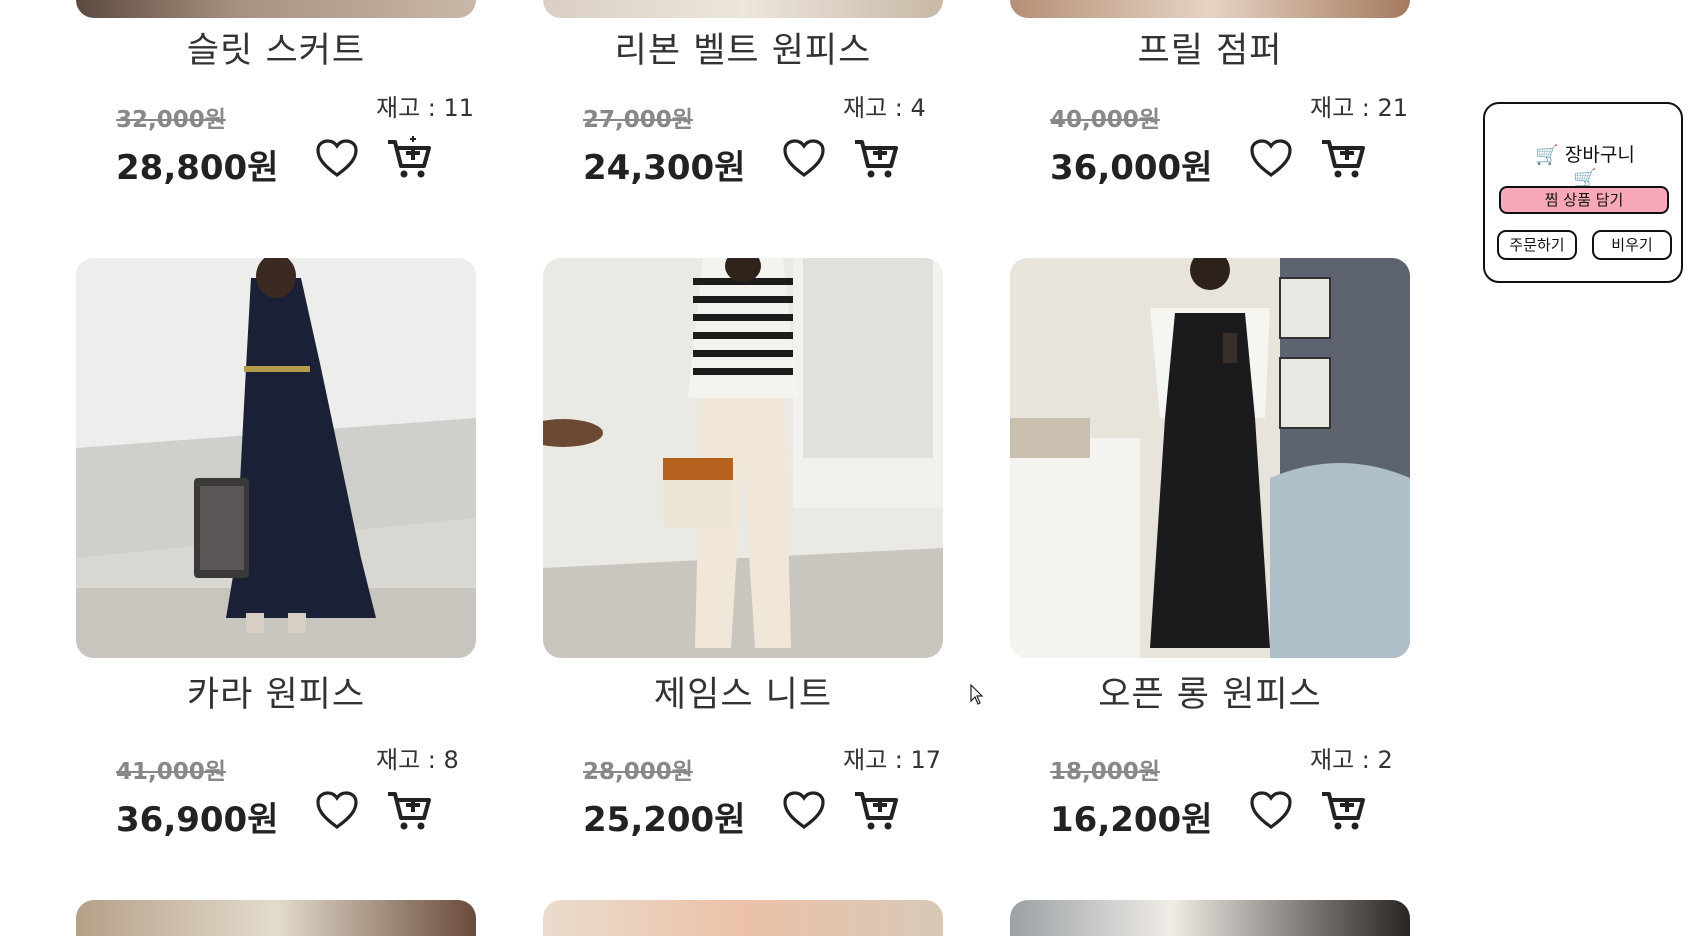  I want to click on original-price: 32,000원, so click(171, 120).